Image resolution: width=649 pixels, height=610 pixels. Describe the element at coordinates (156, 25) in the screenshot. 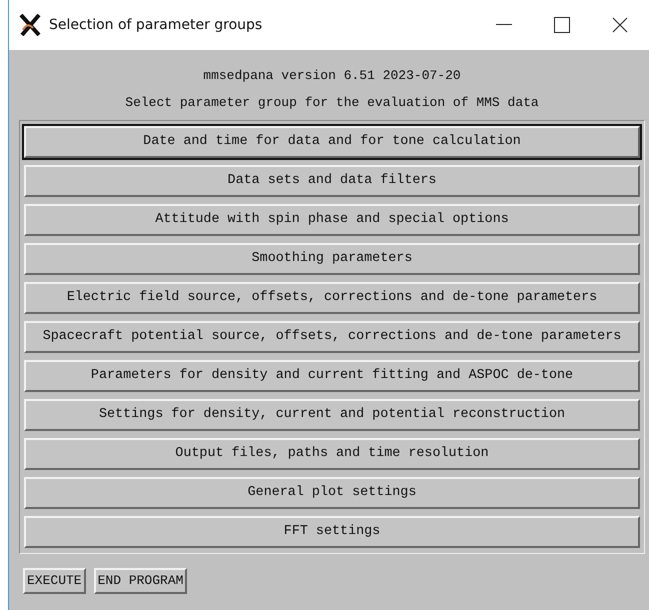

I see `window-title: Selection of parameter groups` at that location.